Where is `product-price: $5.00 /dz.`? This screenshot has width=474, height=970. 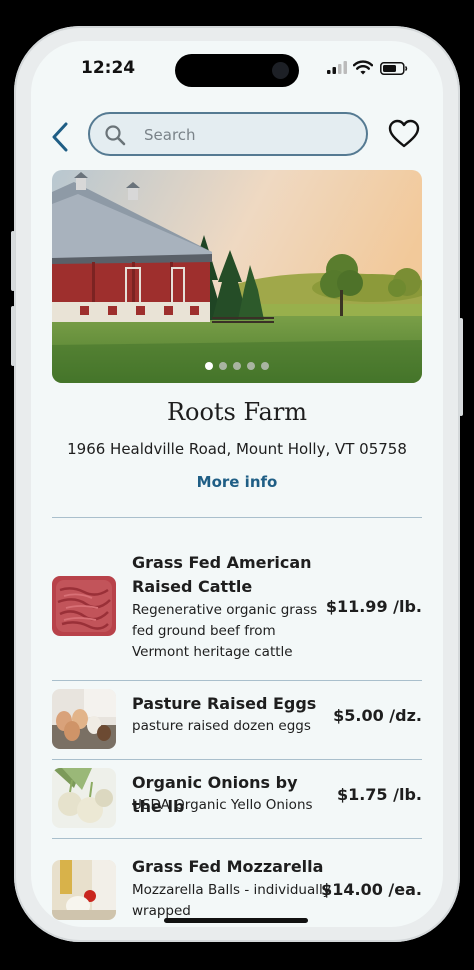
product-price: $5.00 /dz. is located at coordinates (377, 715).